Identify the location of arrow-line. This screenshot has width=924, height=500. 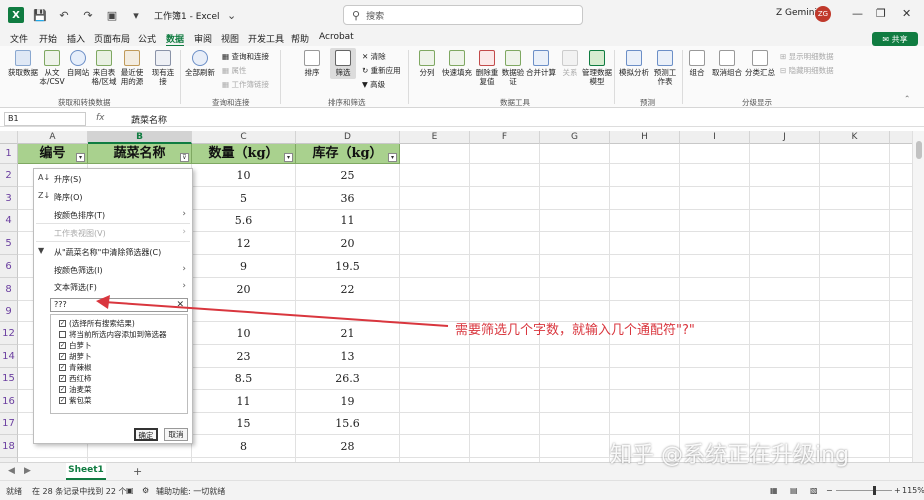
(276, 314).